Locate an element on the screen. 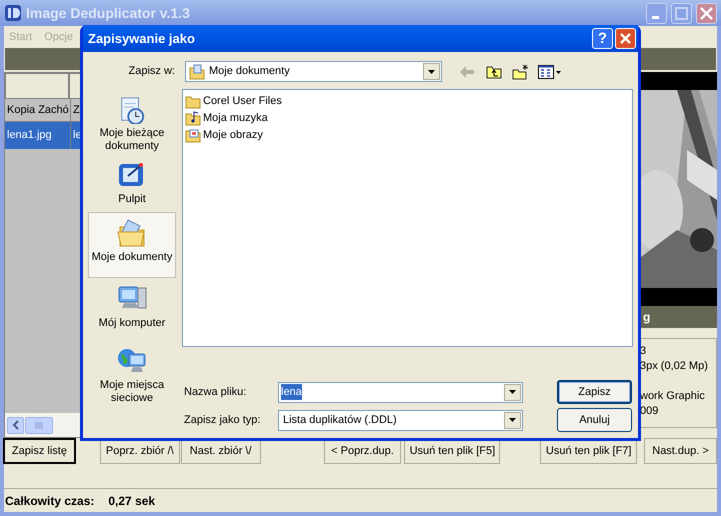 The height and width of the screenshot is (516, 721). status-label: Całkowity czas: is located at coordinates (49, 501).